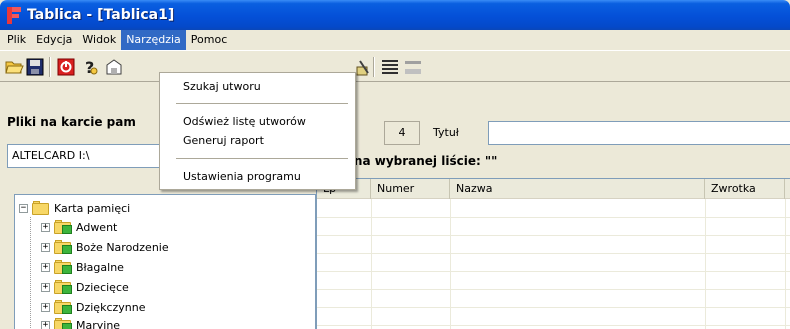  I want to click on app-icon, so click(14, 15).